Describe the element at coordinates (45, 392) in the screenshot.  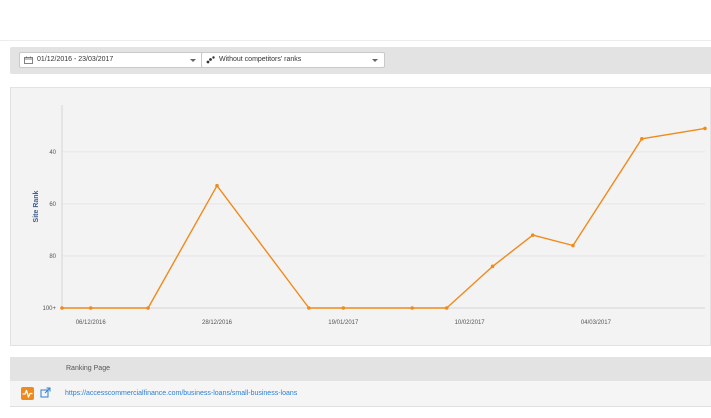
I see `external-link-icon` at that location.